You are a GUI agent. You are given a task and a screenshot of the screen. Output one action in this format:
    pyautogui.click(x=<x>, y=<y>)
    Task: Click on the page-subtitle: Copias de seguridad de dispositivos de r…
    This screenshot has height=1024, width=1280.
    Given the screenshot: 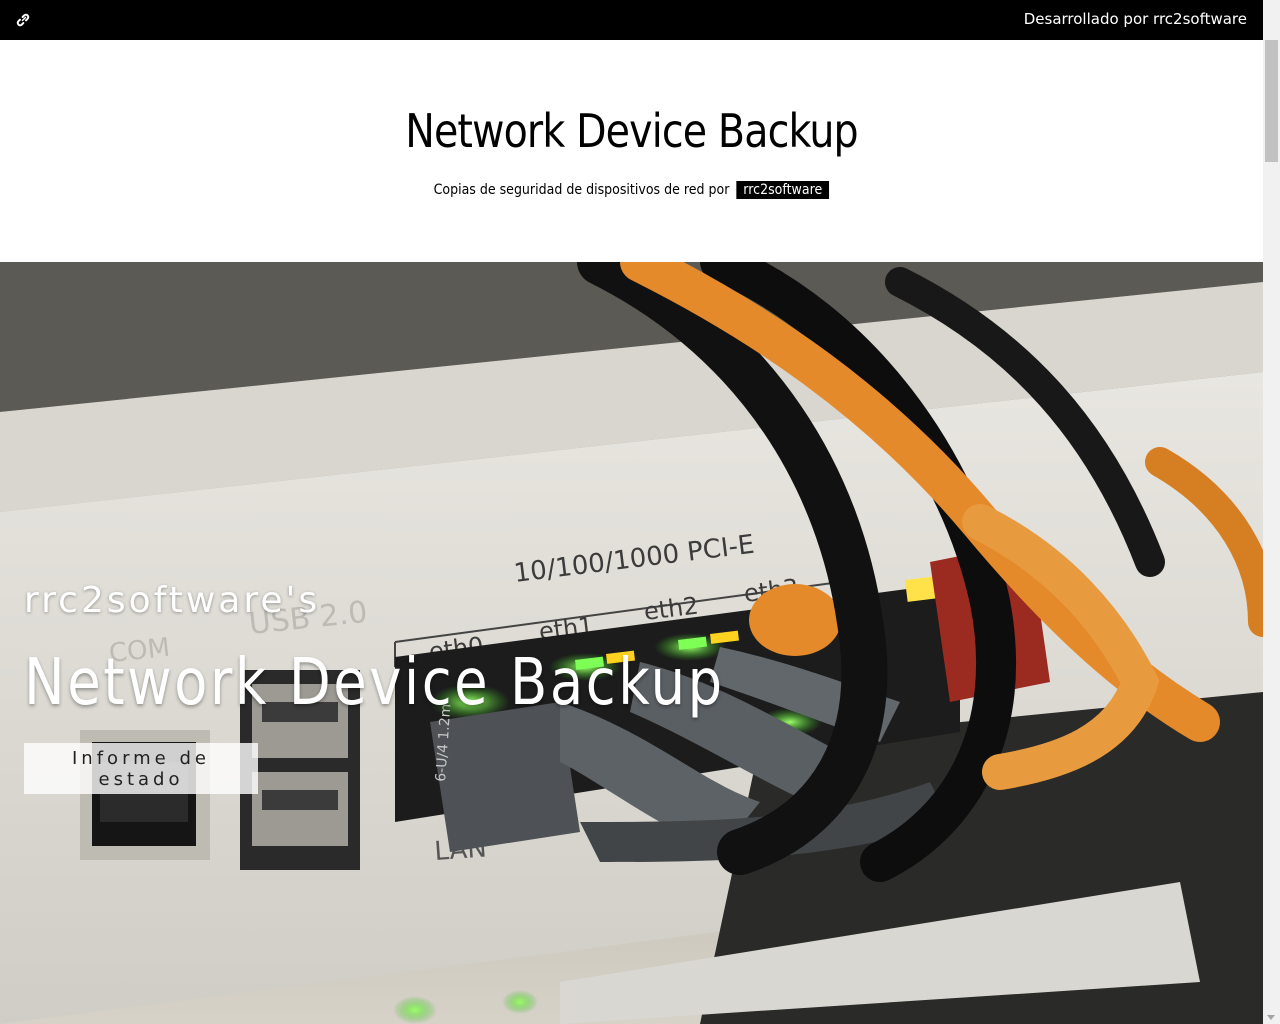 What is the action you would take?
    pyautogui.click(x=631, y=190)
    